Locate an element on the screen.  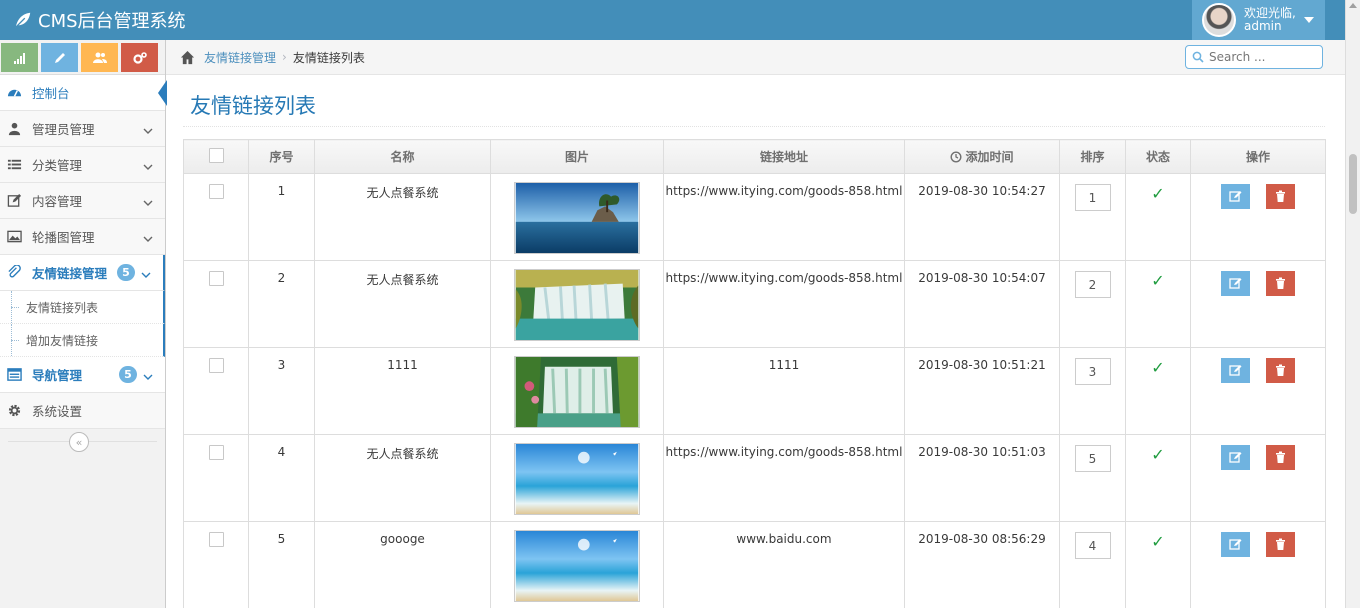
sidebar-item-settings: 系统设置 is located at coordinates (82, 411).